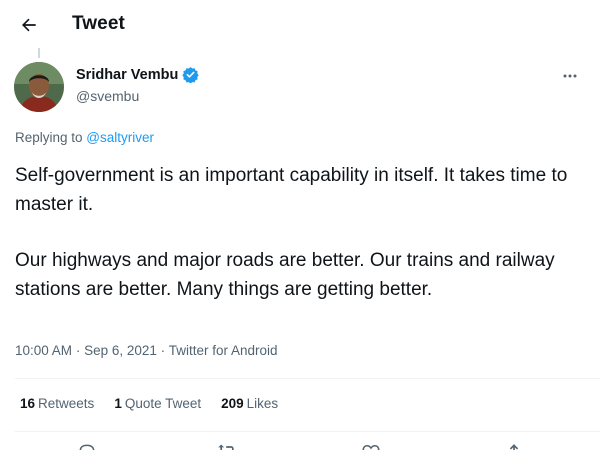  I want to click on share-button, so click(514, 446).